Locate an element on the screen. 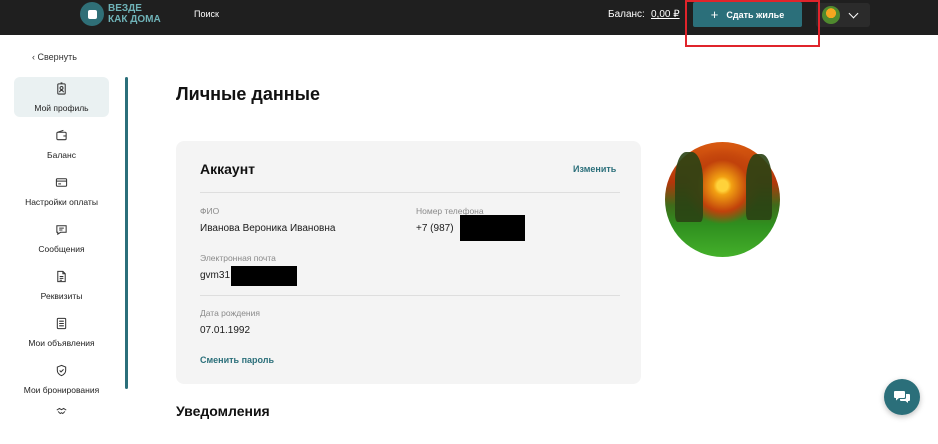  sidebar-item-balance: Баланс is located at coordinates (61, 144).